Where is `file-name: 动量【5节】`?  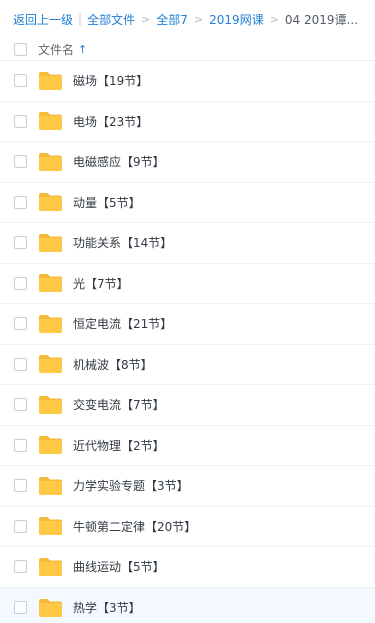 file-name: 动量【5节】 is located at coordinates (107, 202).